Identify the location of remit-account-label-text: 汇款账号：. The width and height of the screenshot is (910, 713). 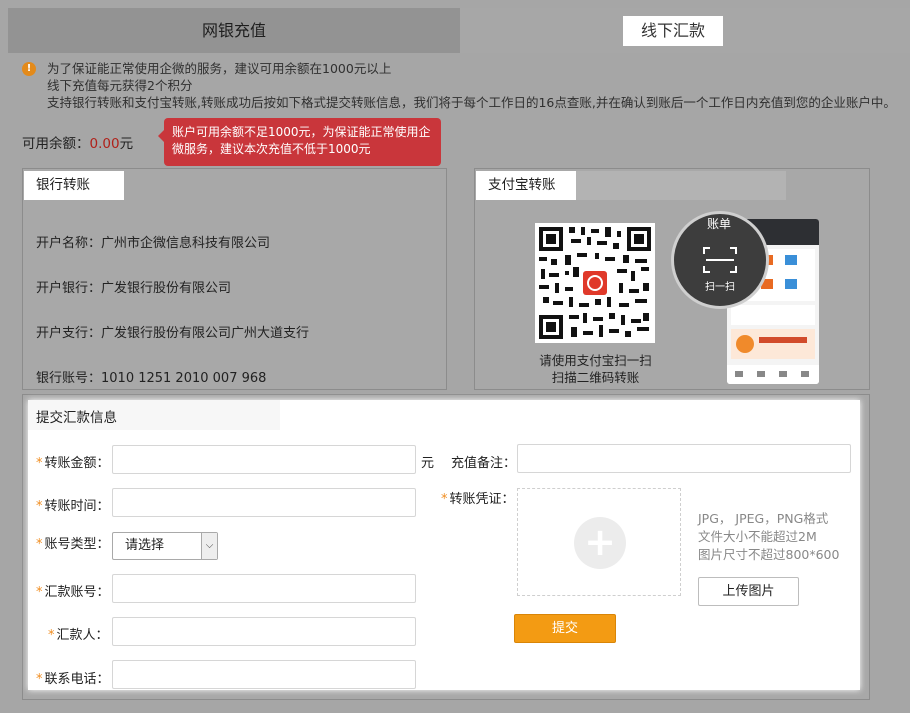
(77, 592).